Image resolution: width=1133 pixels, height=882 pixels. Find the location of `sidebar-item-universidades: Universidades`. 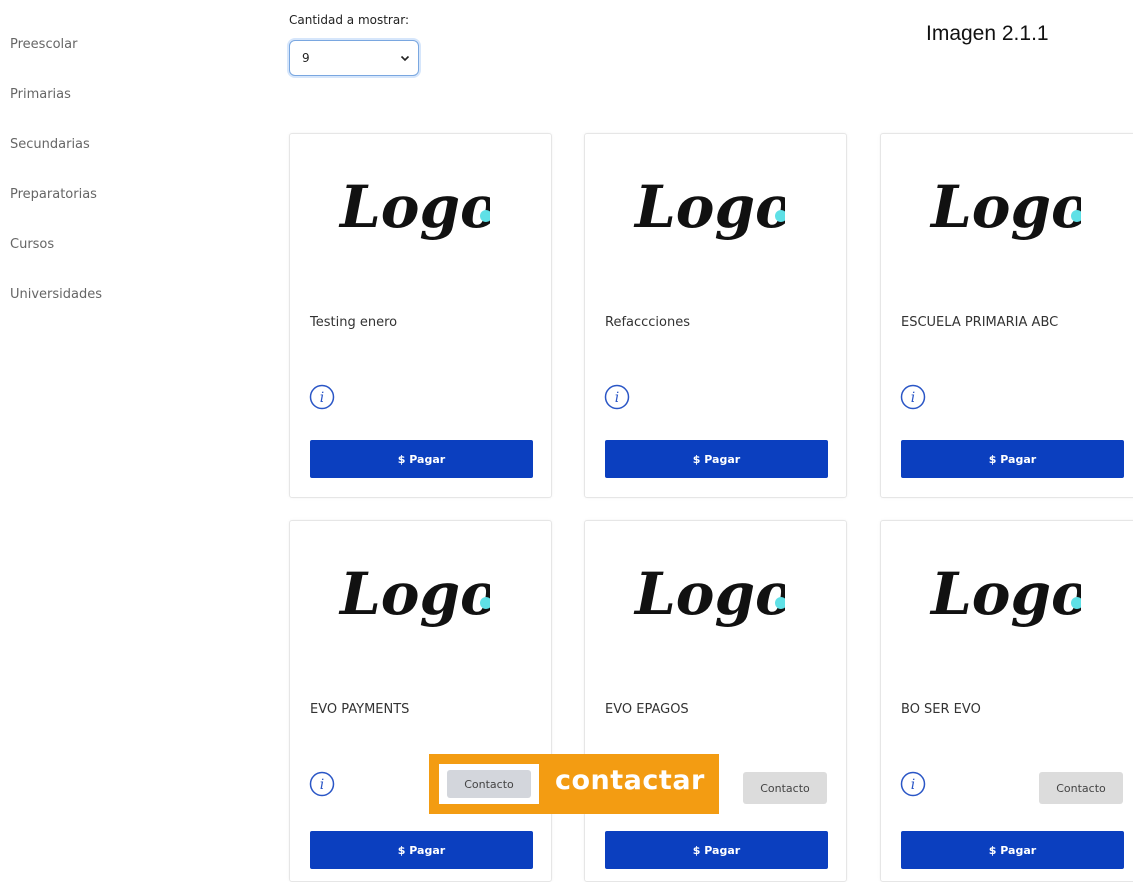

sidebar-item-universidades: Universidades is located at coordinates (110, 313).